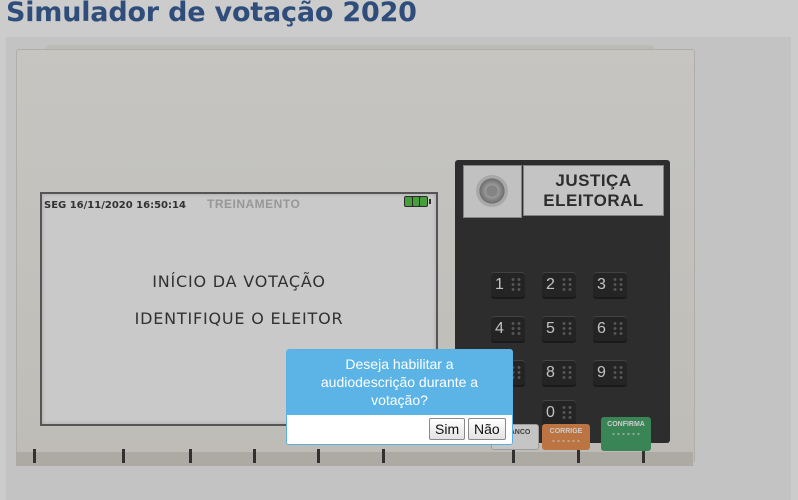 The height and width of the screenshot is (500, 798). Describe the element at coordinates (487, 429) in the screenshot. I see `no-button: Não` at that location.